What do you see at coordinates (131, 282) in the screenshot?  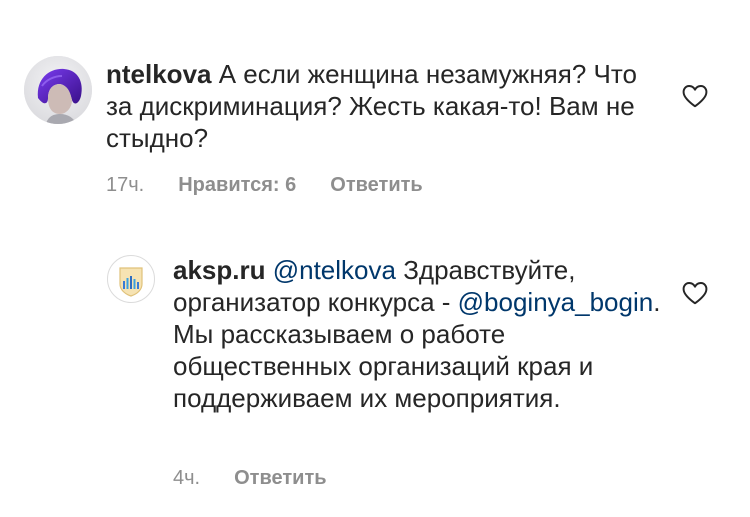 I see `aksp-logo-icon` at bounding box center [131, 282].